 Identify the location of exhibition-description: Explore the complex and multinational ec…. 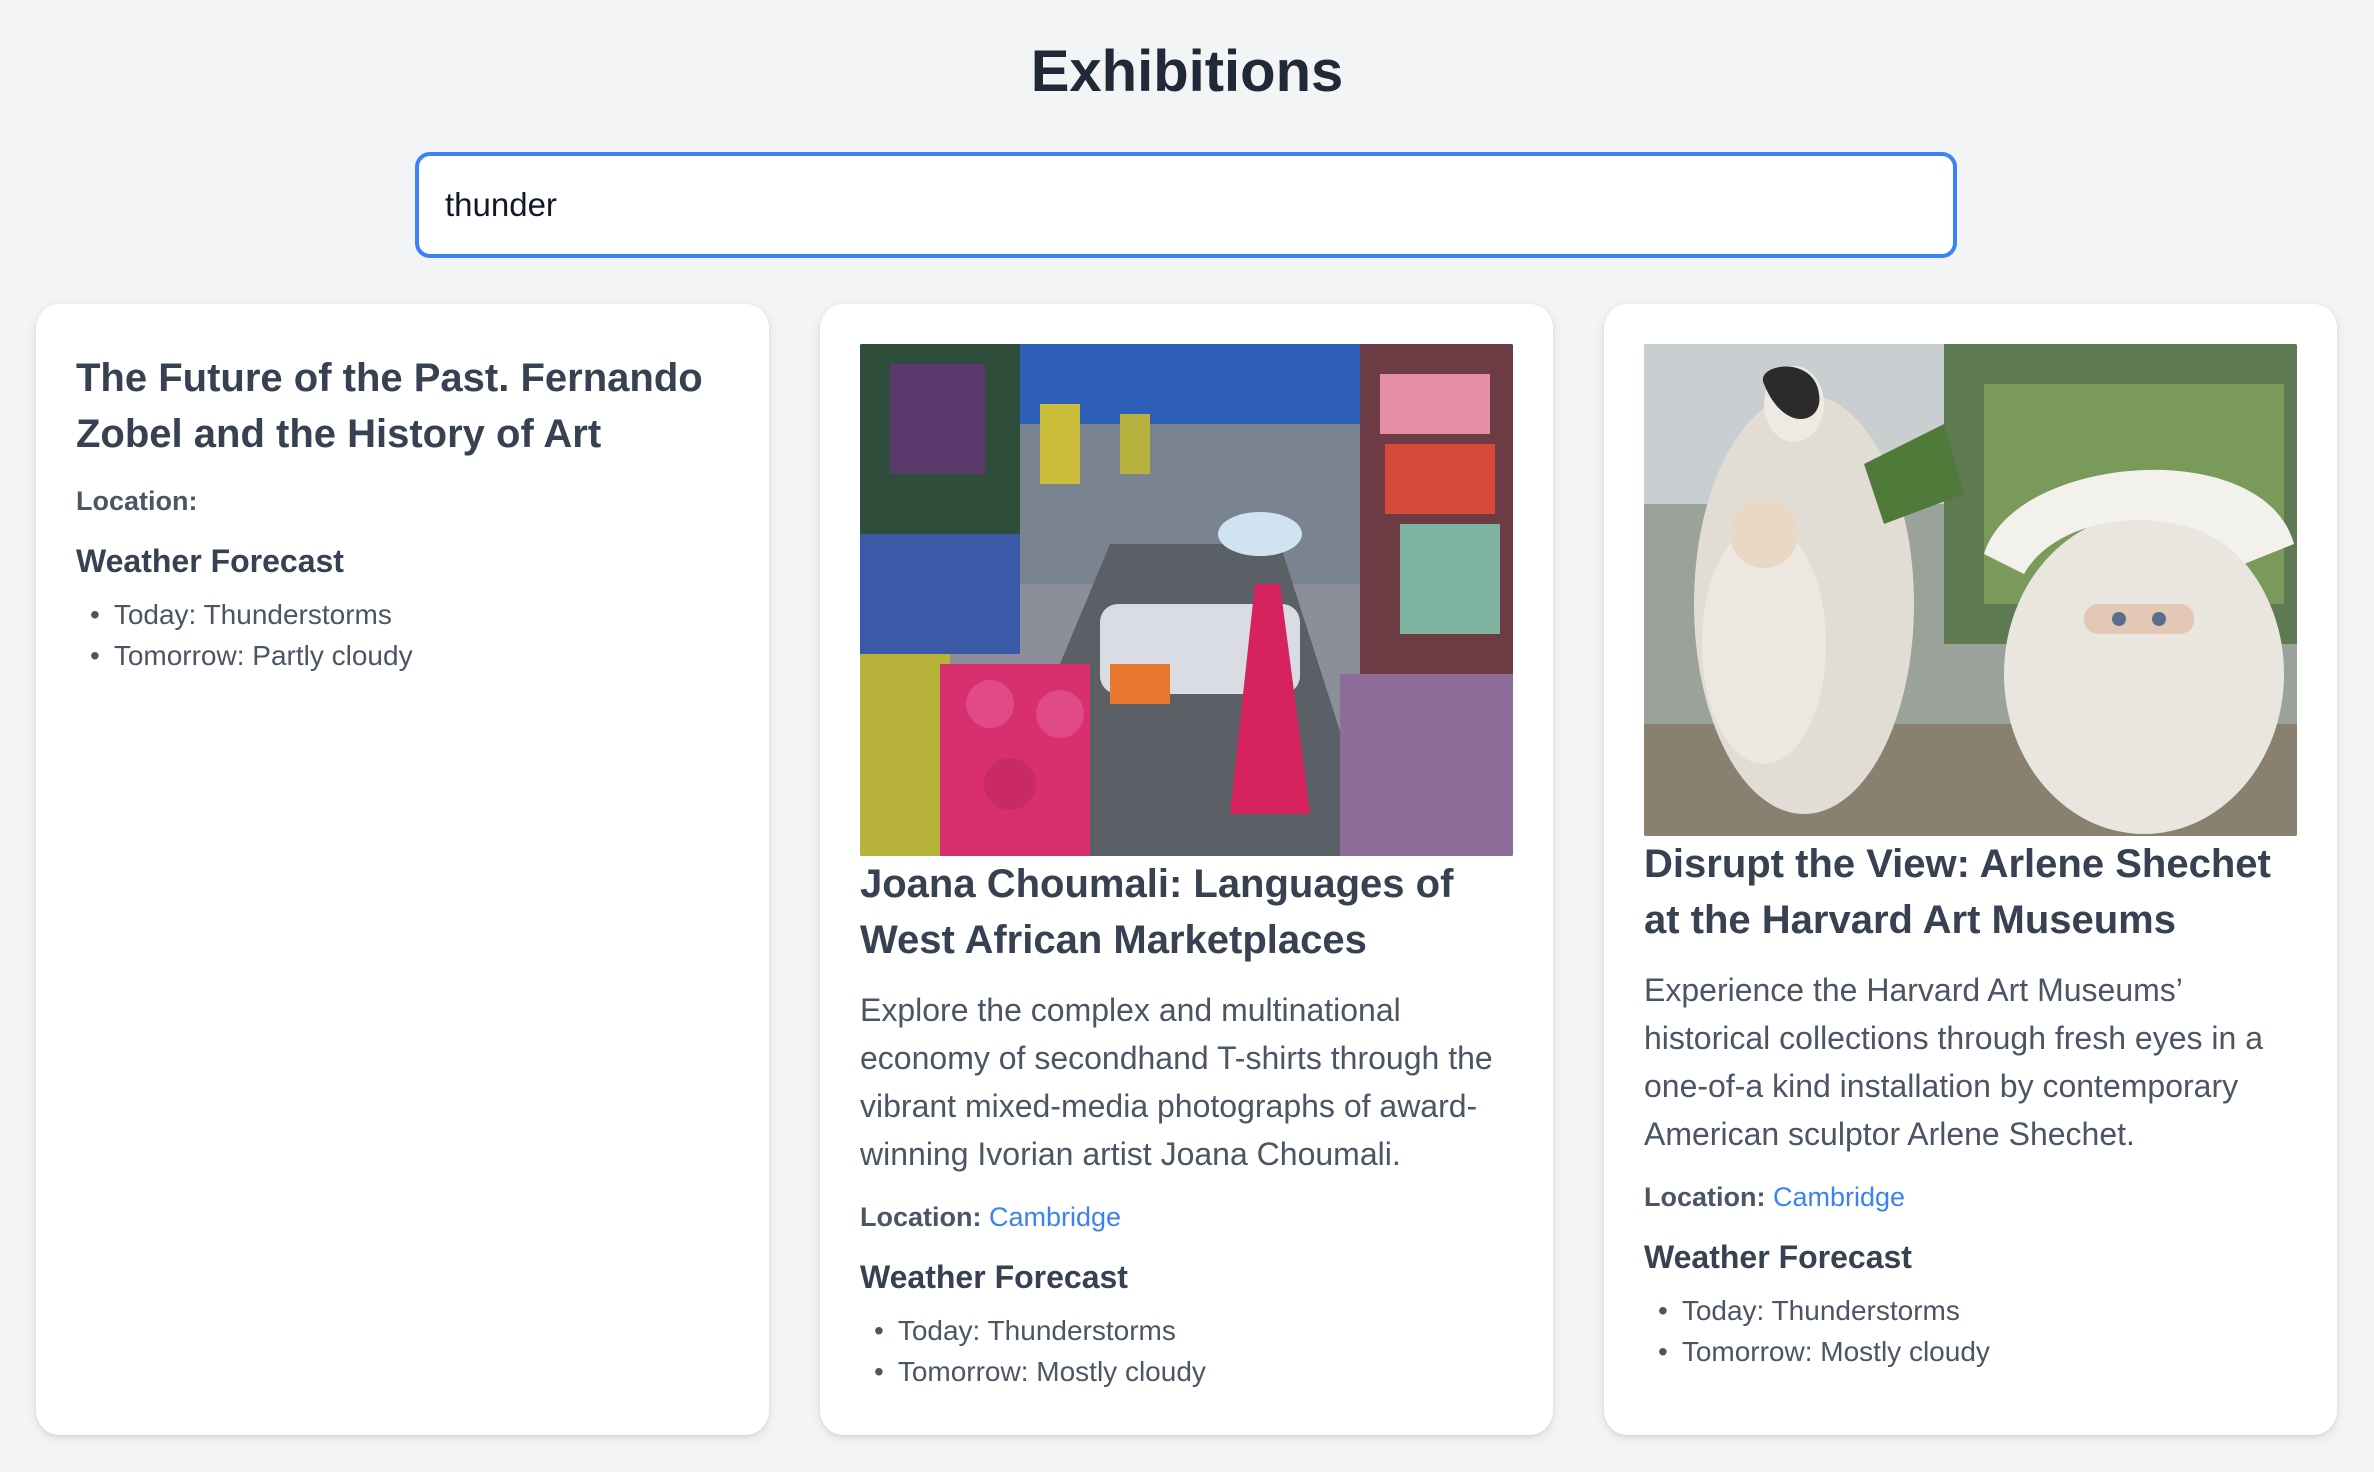
(1176, 1082).